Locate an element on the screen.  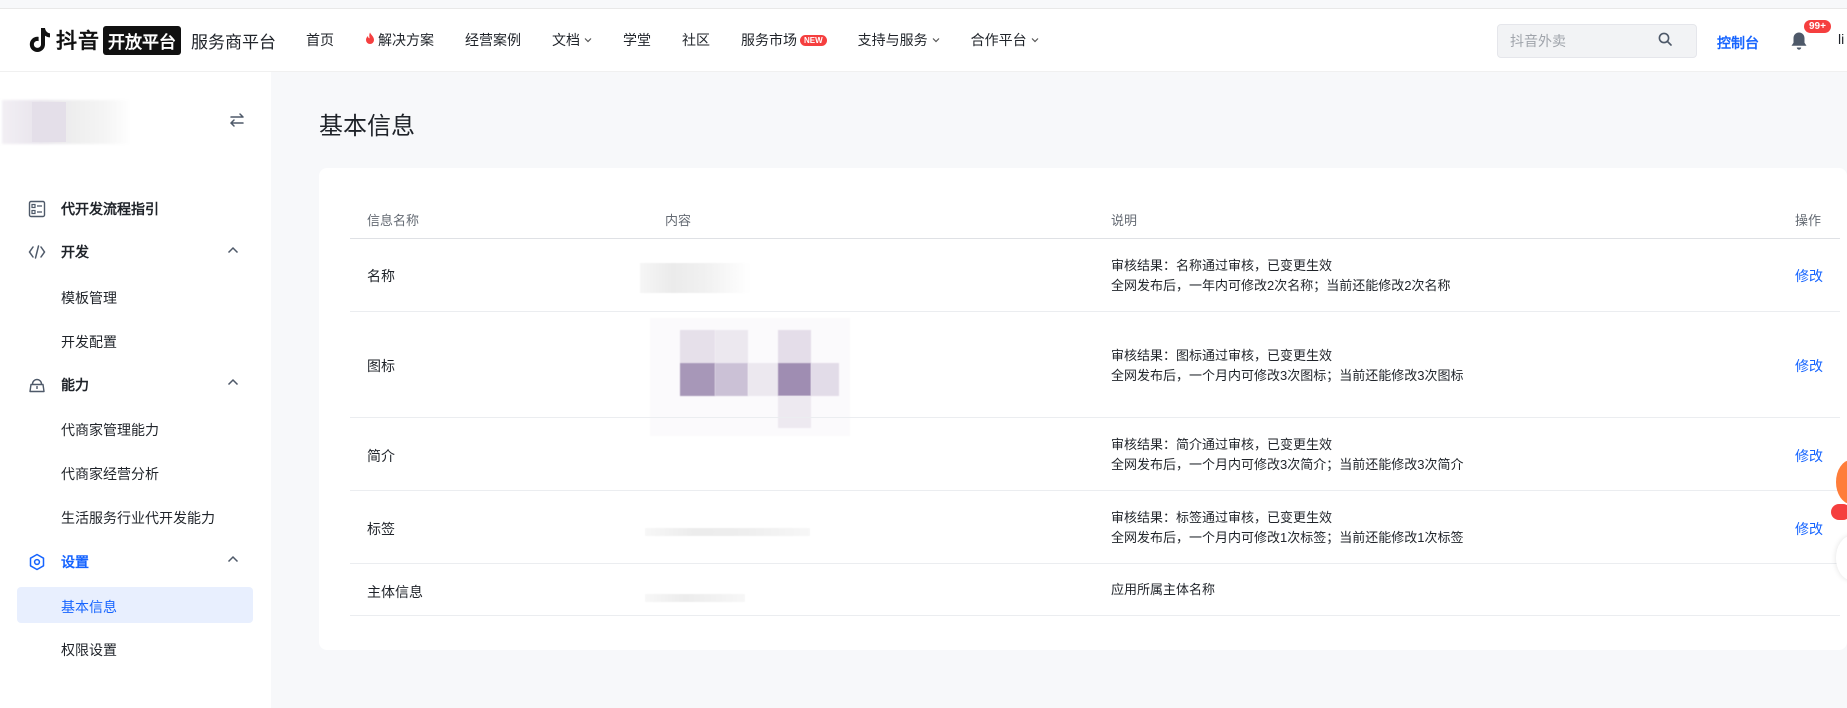
edit-intro-button: 修改 is located at coordinates (1809, 456).